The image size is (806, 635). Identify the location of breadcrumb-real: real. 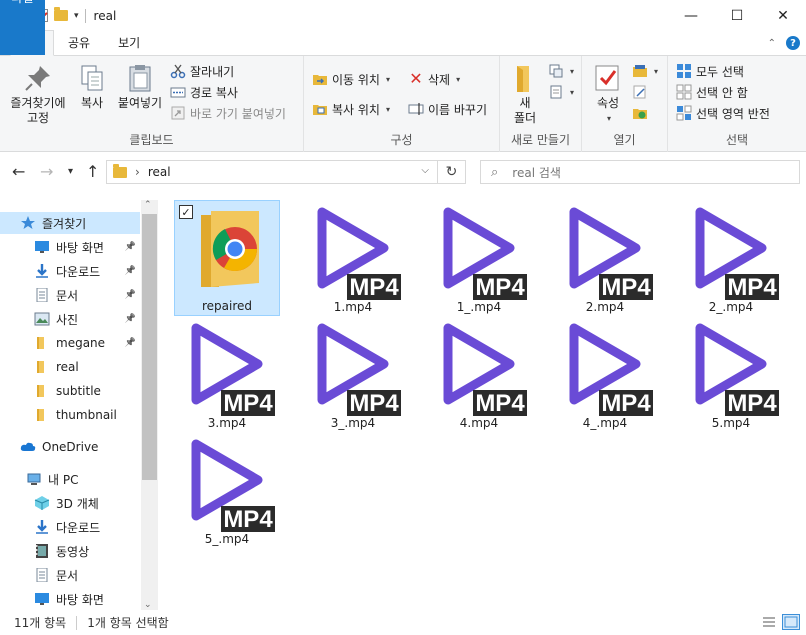
(159, 172).